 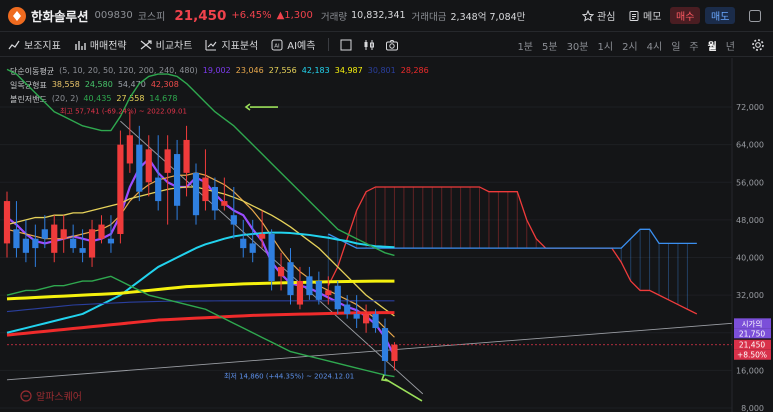 What do you see at coordinates (588, 15) in the screenshot?
I see `star-icon` at bounding box center [588, 15].